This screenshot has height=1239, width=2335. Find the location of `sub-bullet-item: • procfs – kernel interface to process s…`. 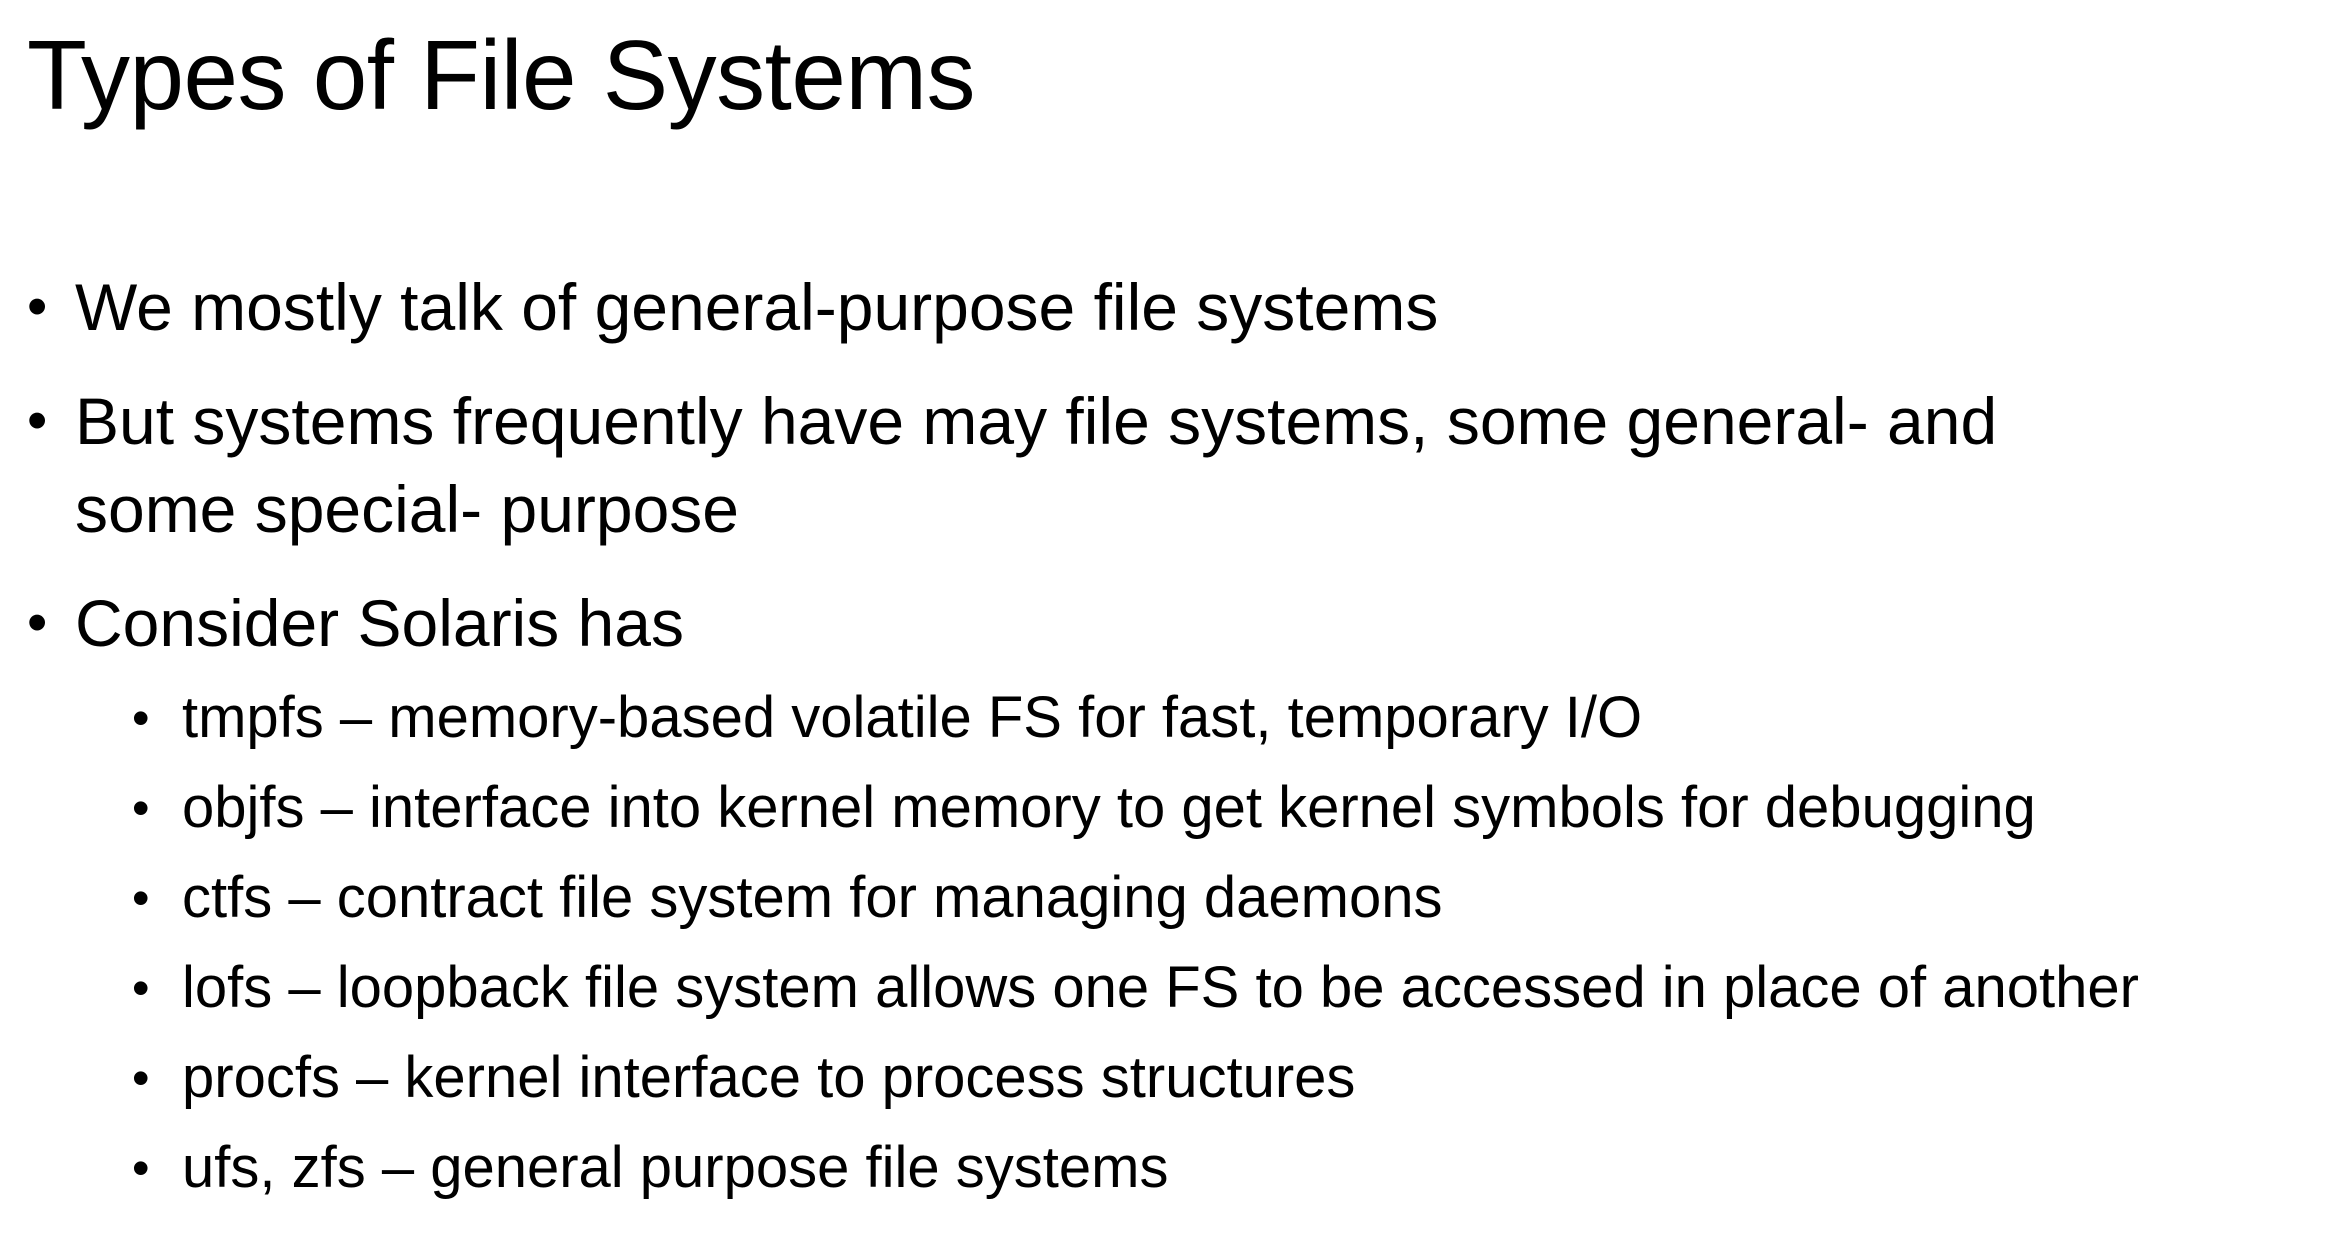

sub-bullet-item: • procfs – kernel interface to process s… is located at coordinates (1233, 1078).